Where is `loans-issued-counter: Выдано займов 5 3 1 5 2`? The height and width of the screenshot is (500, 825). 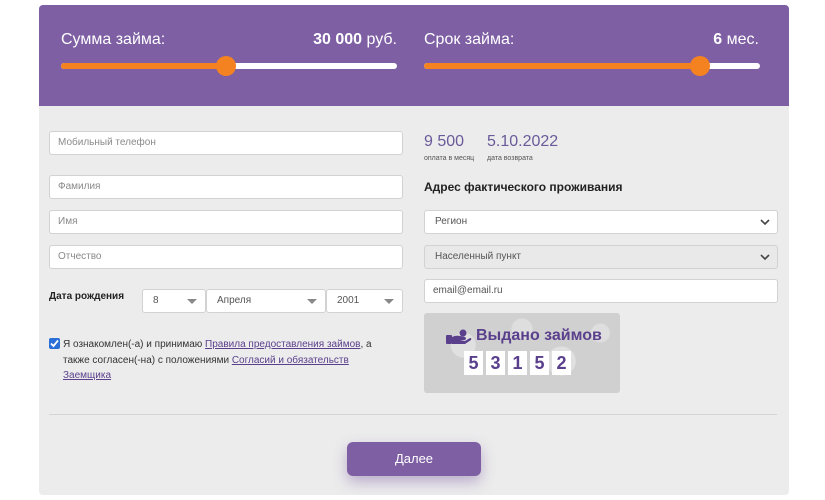
loans-issued-counter: Выдано займов 5 3 1 5 2 is located at coordinates (522, 353).